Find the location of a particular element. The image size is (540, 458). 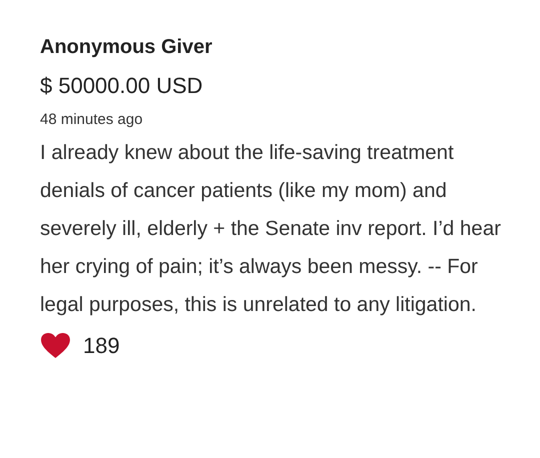

donation-amount: $ 50000.00 USD is located at coordinates (122, 86).